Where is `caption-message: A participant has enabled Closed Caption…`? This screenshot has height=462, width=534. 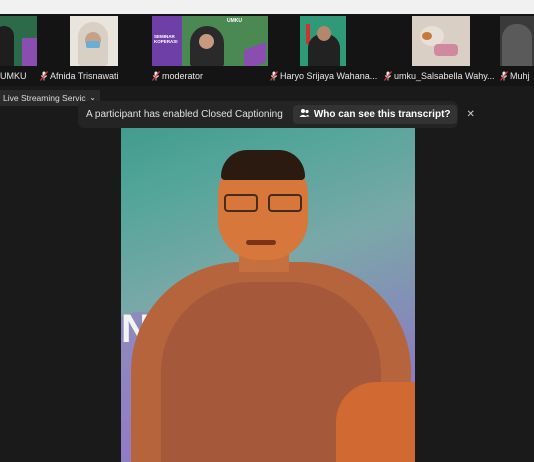
caption-message: A participant has enabled Closed Caption… is located at coordinates (184, 114).